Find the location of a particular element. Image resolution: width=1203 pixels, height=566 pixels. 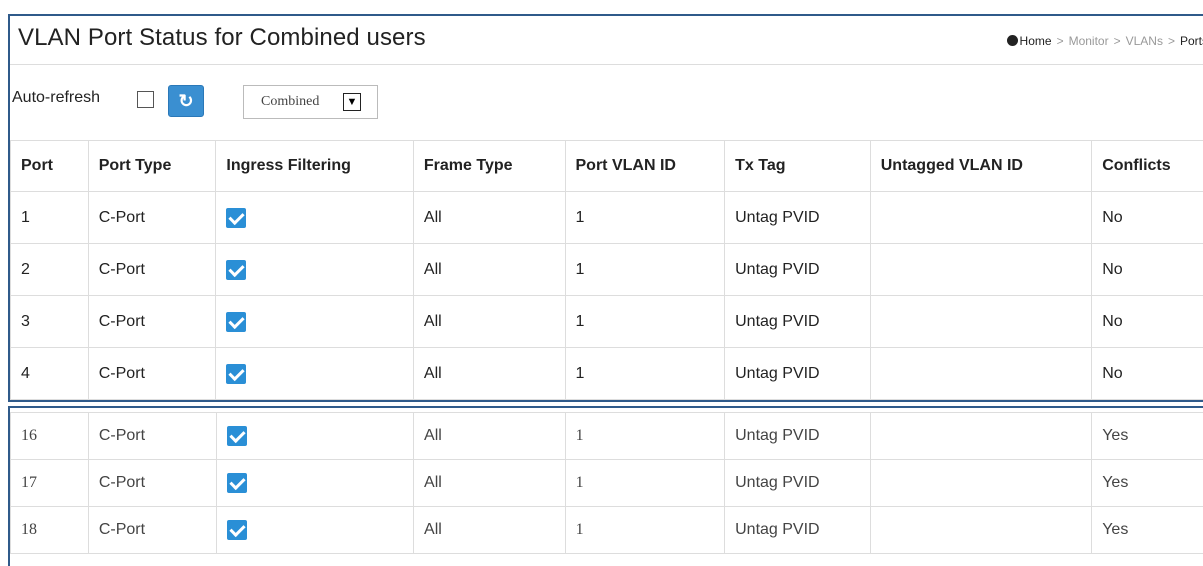

cell-port: 17 is located at coordinates (49, 483).